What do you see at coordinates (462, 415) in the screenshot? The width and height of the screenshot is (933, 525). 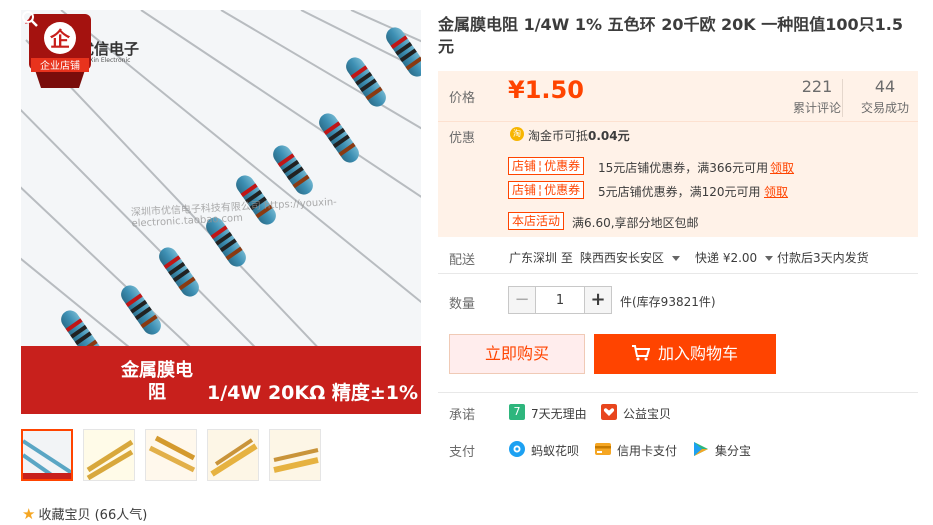 I see `promise-label: 承诺` at bounding box center [462, 415].